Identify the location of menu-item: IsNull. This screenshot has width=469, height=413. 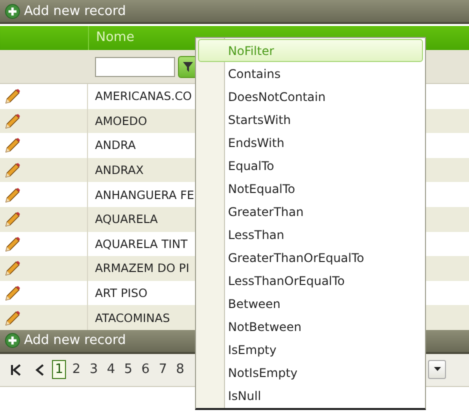
(310, 395).